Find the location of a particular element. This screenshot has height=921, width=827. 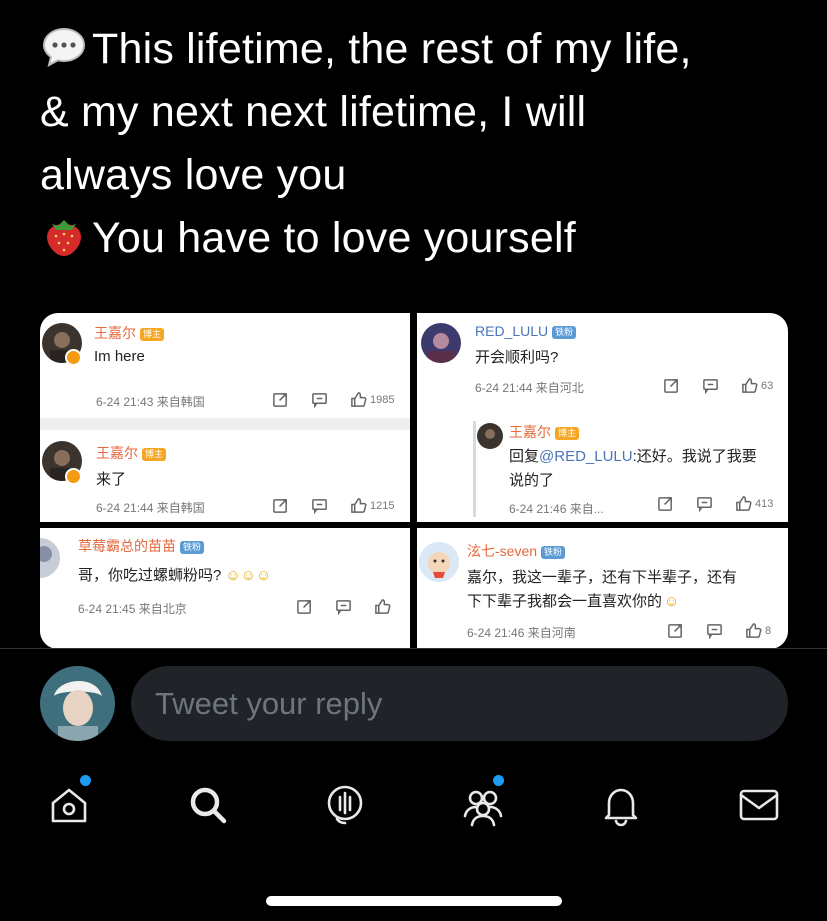

comment-separator is located at coordinates (225, 424).